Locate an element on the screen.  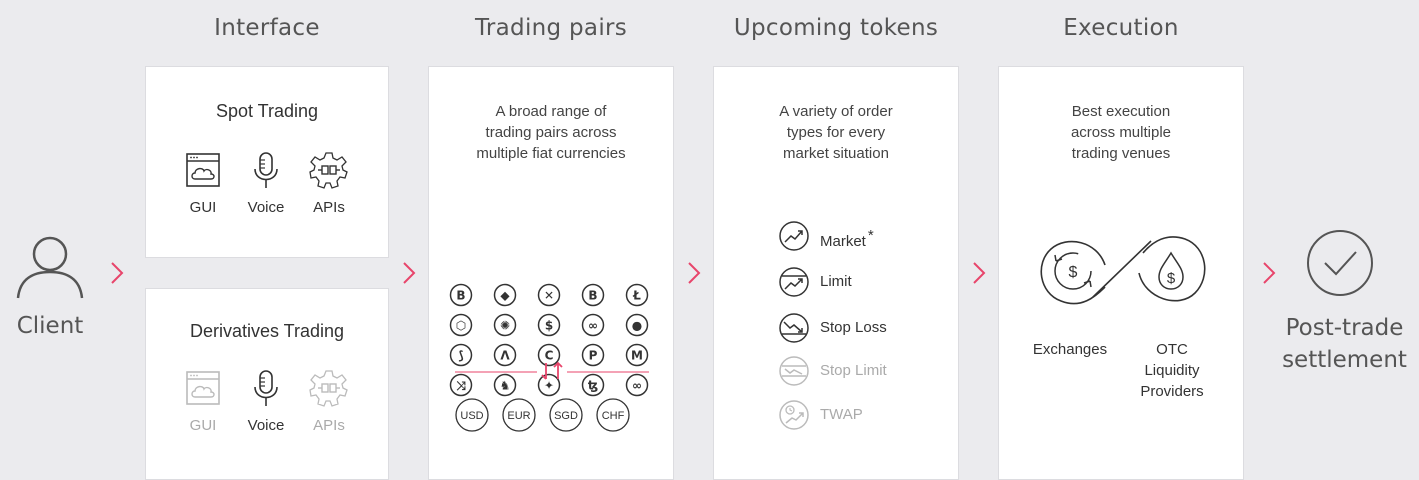
infinity-venues-icon: $ $ is located at coordinates (1123, 270).